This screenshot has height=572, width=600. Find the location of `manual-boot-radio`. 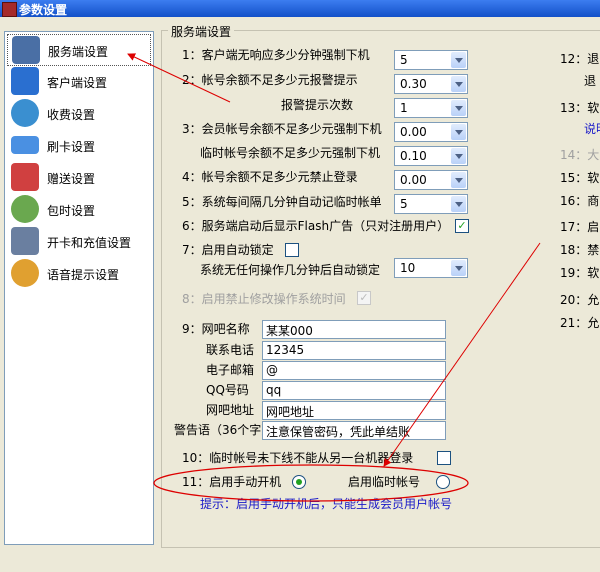

manual-boot-radio is located at coordinates (299, 482).